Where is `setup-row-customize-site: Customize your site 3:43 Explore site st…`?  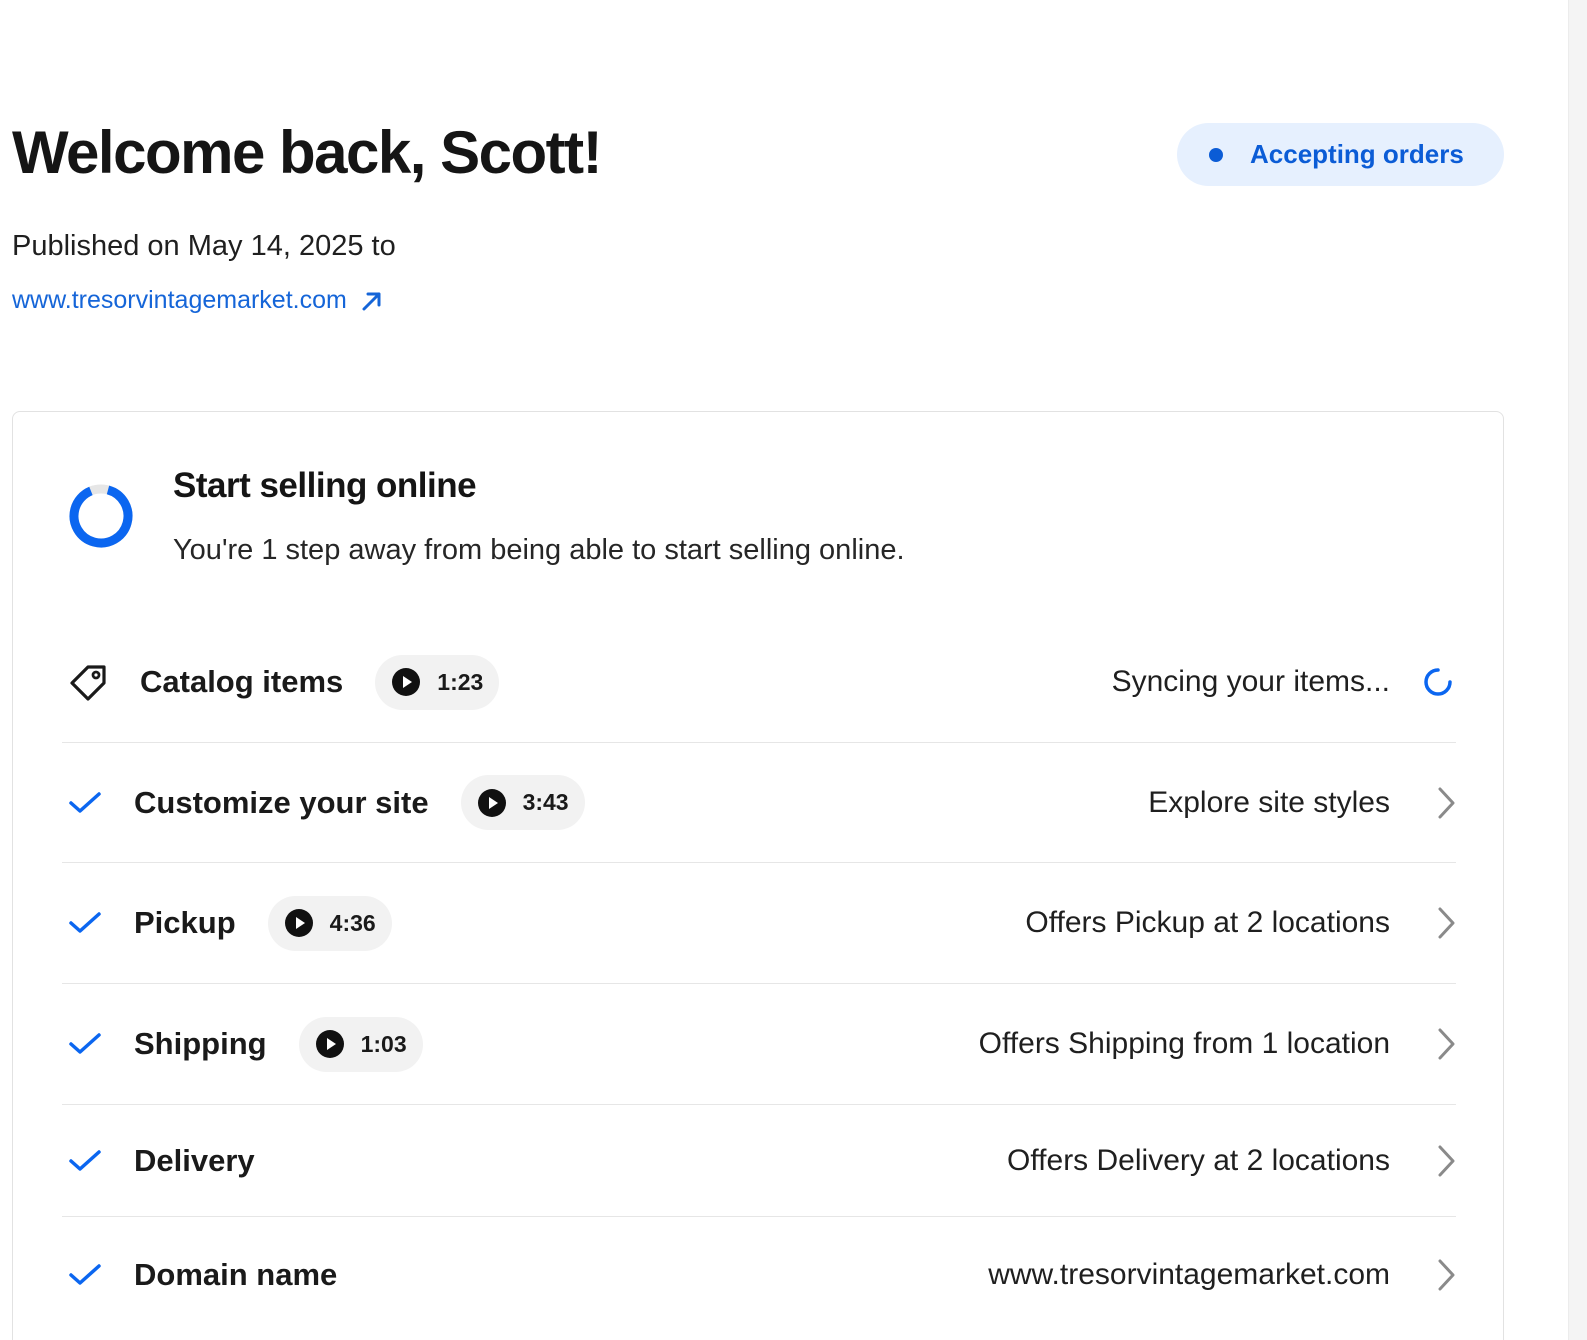 setup-row-customize-site: Customize your site 3:43 Explore site st… is located at coordinates (759, 803).